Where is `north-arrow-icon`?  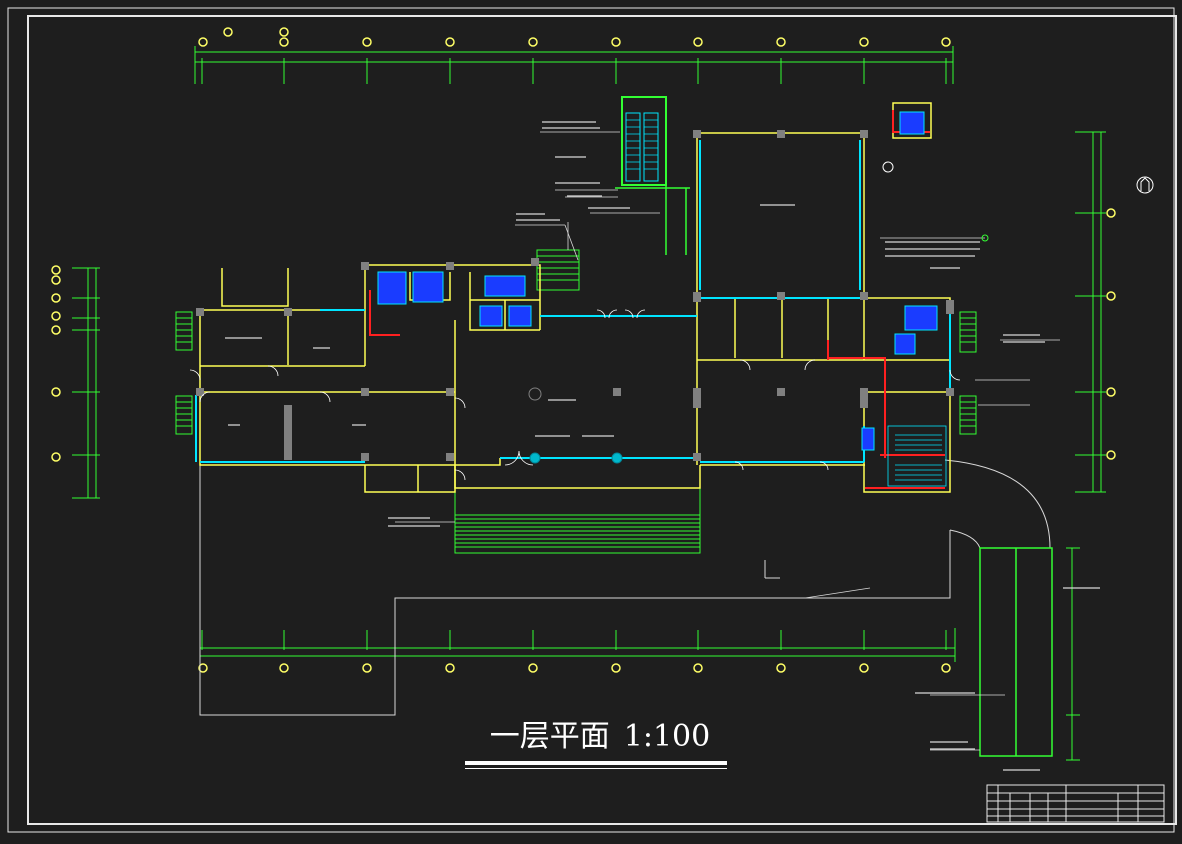 north-arrow-icon is located at coordinates (1145, 185).